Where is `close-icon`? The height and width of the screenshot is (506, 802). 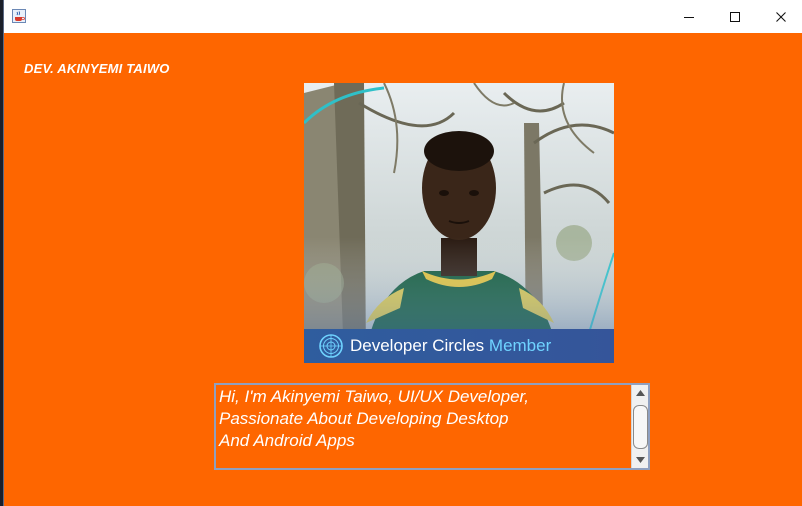 close-icon is located at coordinates (781, 16).